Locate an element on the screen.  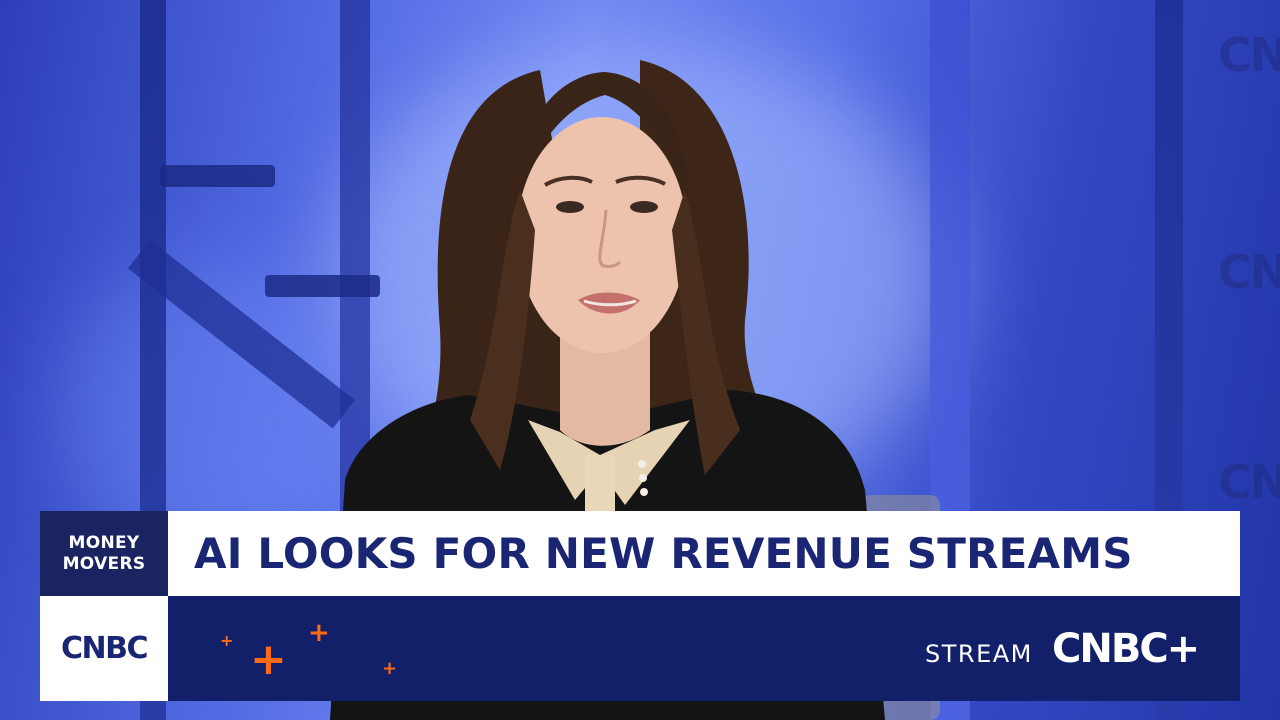
headline-bar: AI LOOKS FOR NEW REVENUE STREAMS is located at coordinates (704, 553).